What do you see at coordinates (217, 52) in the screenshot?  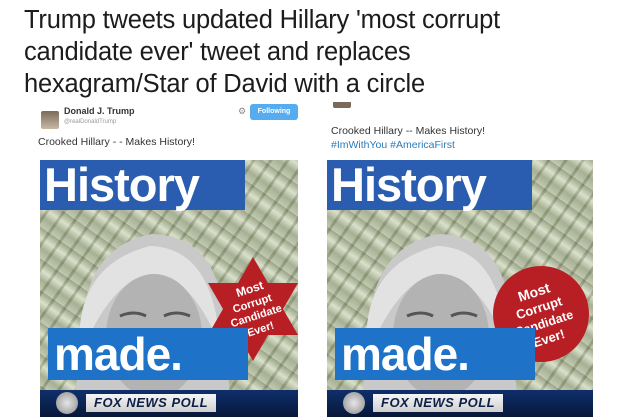 I see `headline-line-2: candidate ever' tweet and replaces` at bounding box center [217, 52].